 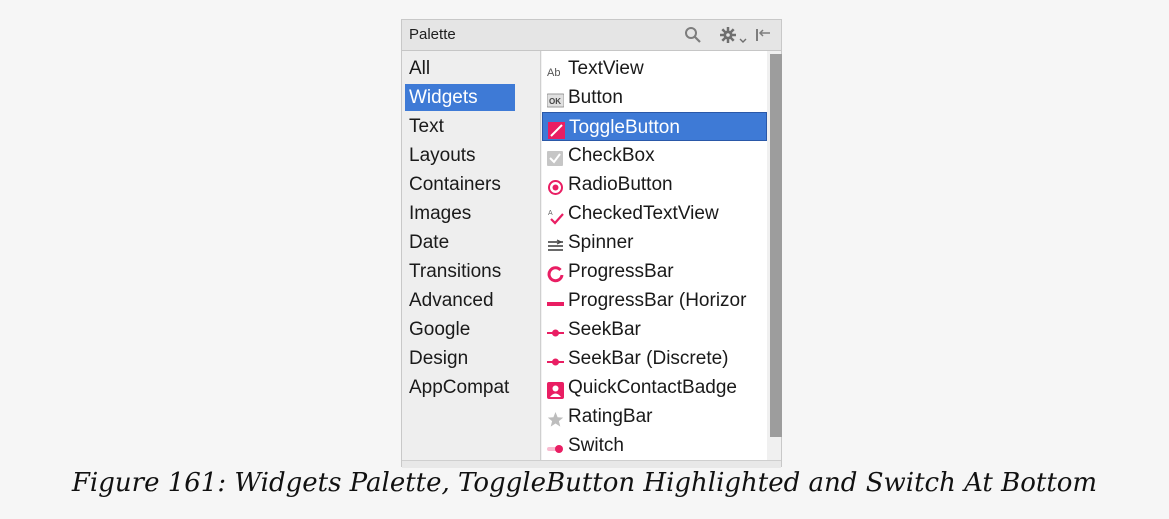 What do you see at coordinates (555, 242) in the screenshot?
I see `spinner-icon` at bounding box center [555, 242].